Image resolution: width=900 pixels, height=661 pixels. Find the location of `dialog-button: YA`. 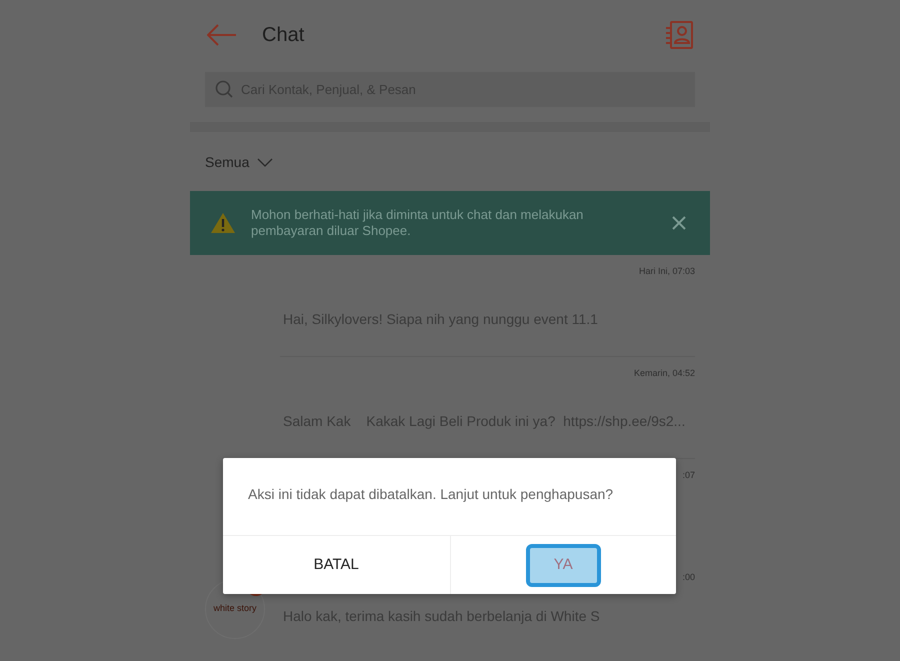

dialog-button: YA is located at coordinates (563, 565).